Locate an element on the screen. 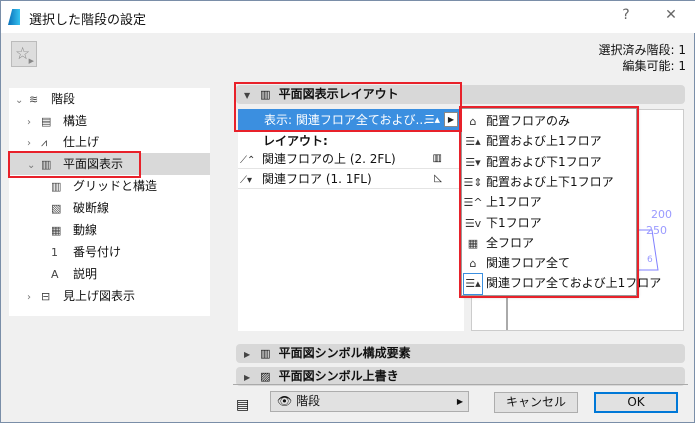  finish-icon: ⩘ is located at coordinates (44, 142).